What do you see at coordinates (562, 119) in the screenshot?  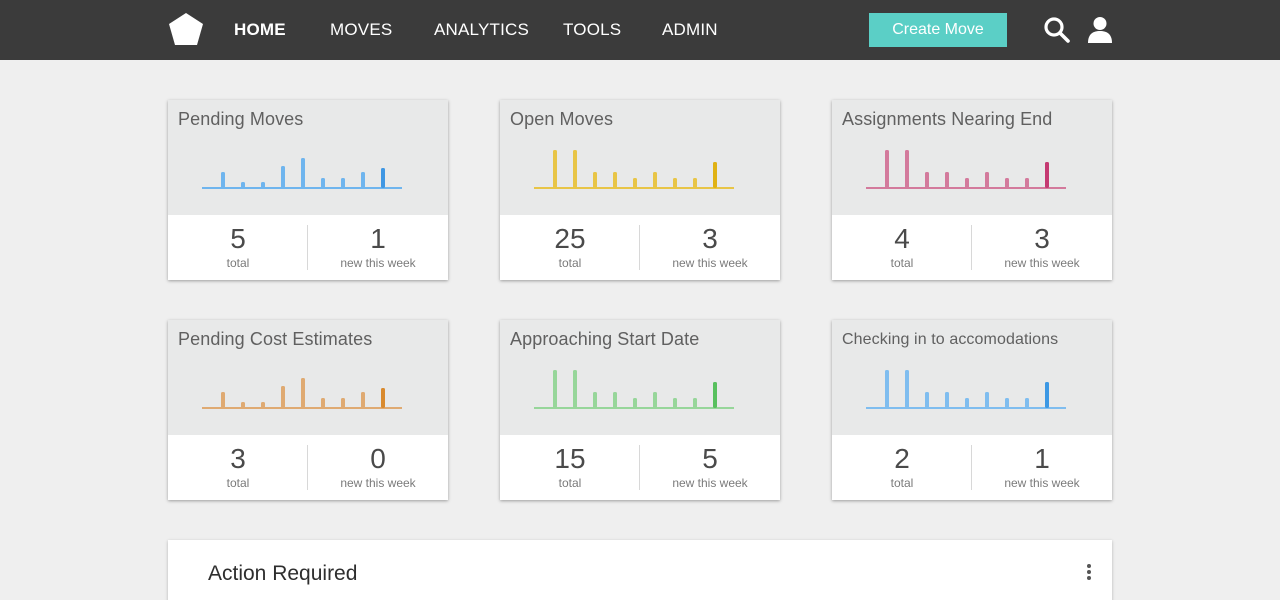 I see `card-title: Open Moves` at bounding box center [562, 119].